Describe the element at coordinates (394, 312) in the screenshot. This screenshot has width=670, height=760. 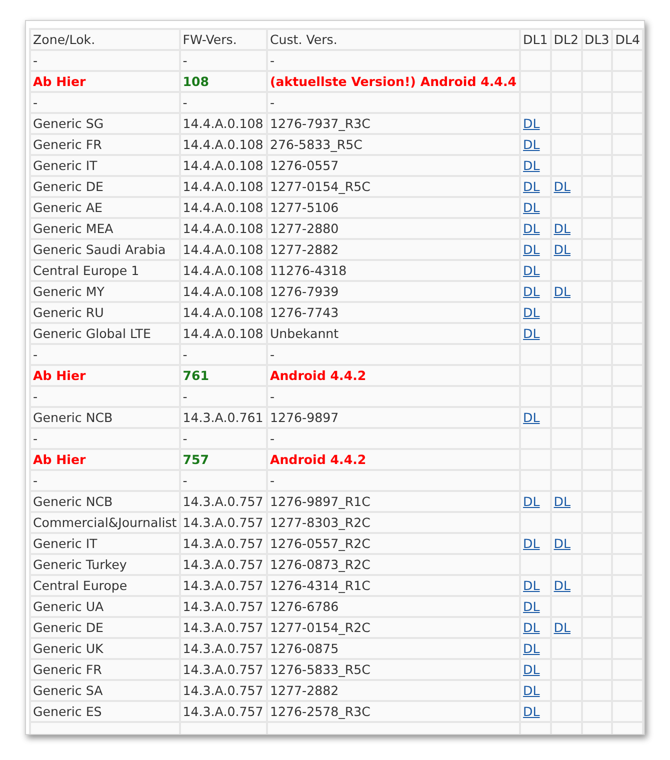
I see `table-cell: 1276-7743` at that location.